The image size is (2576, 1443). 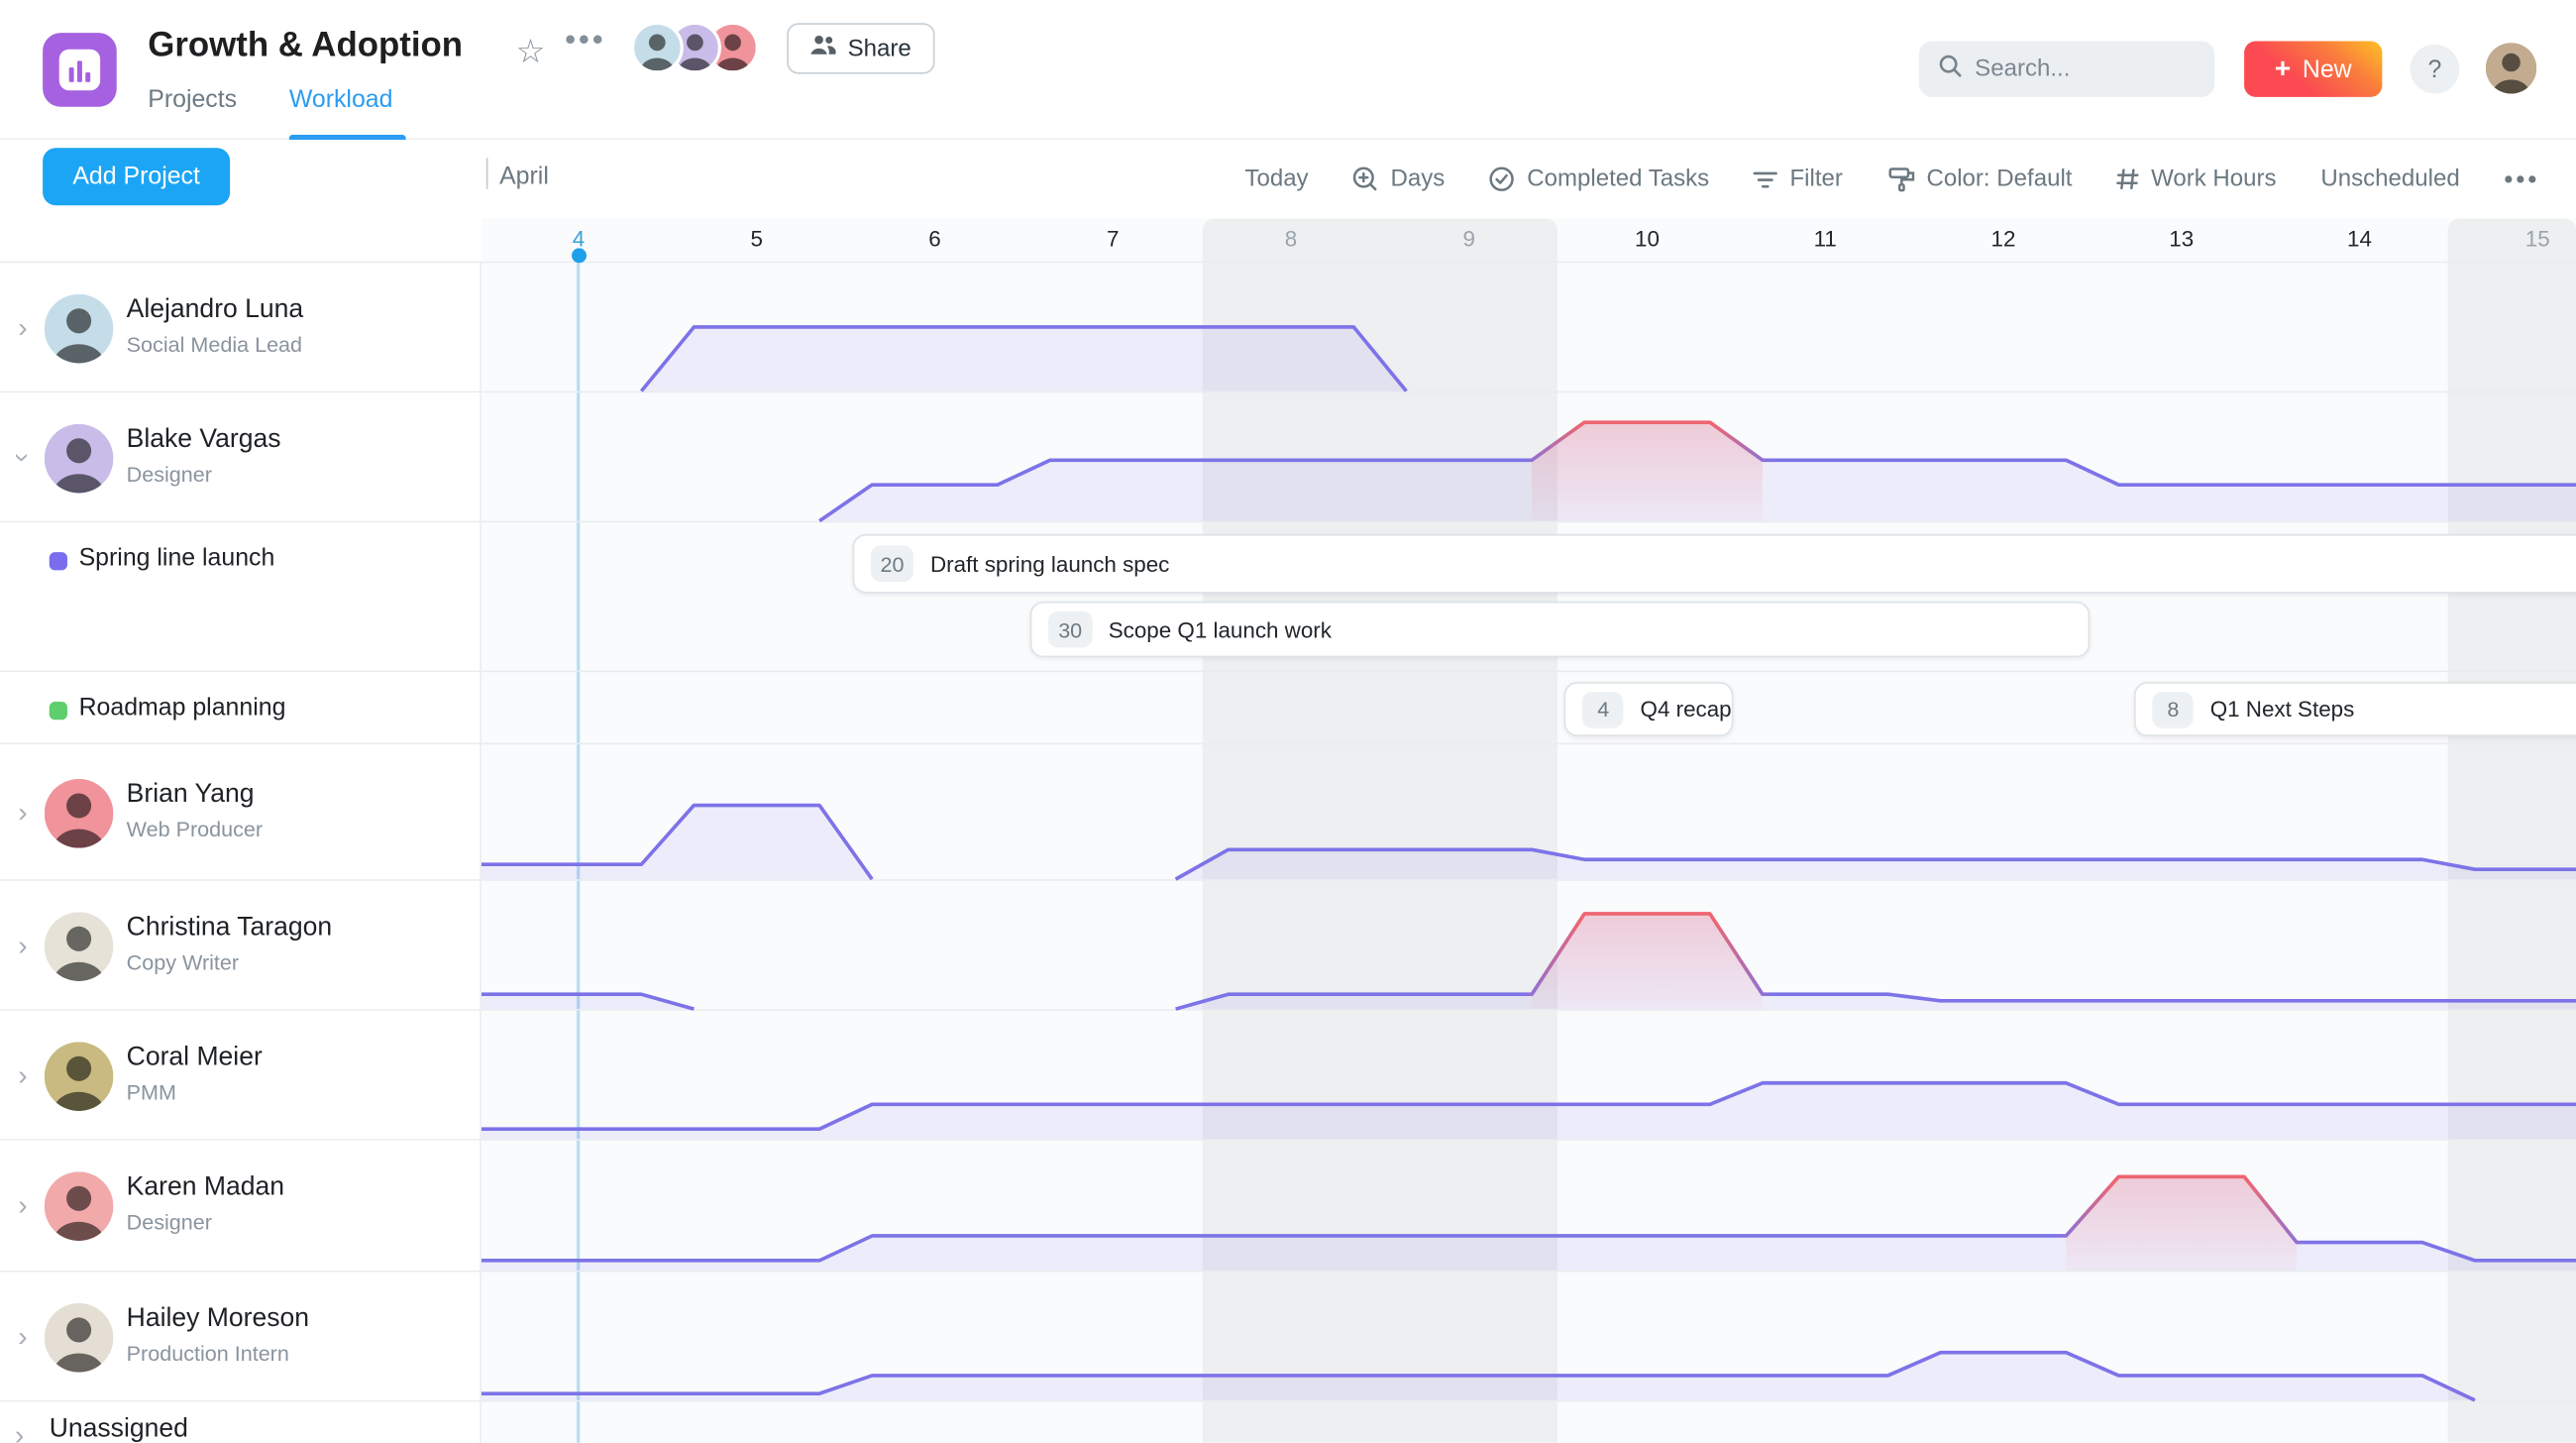 I want to click on project-icon, so click(x=80, y=70).